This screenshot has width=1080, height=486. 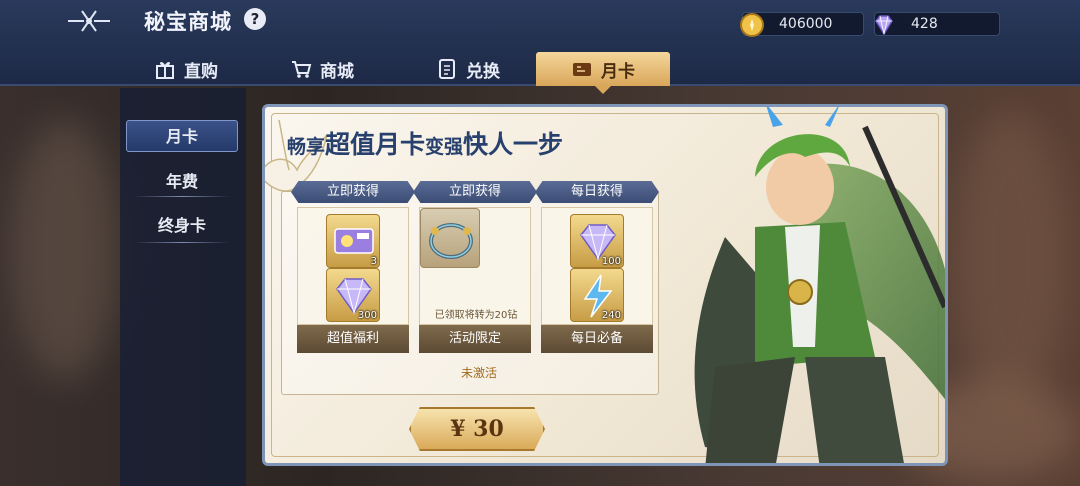 What do you see at coordinates (337, 71) in the screenshot?
I see `tab-label: 商城` at bounding box center [337, 71].